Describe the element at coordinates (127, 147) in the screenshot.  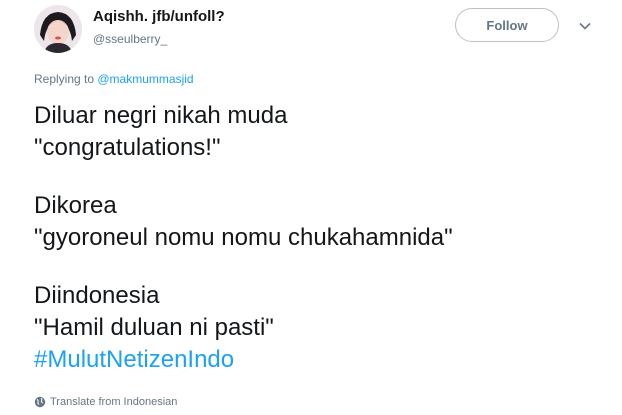
I see `tweet-line: "congratulations!"` at that location.